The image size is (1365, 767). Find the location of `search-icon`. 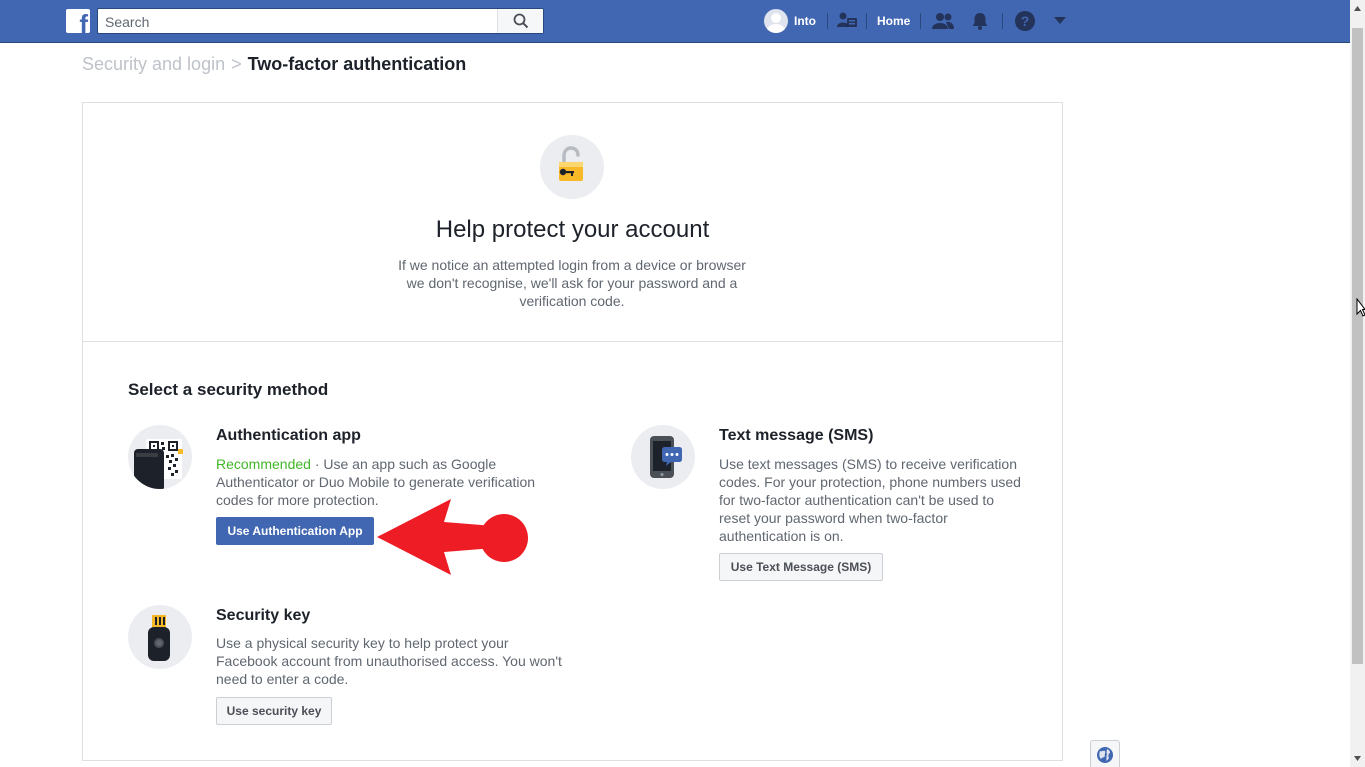

search-icon is located at coordinates (520, 21).